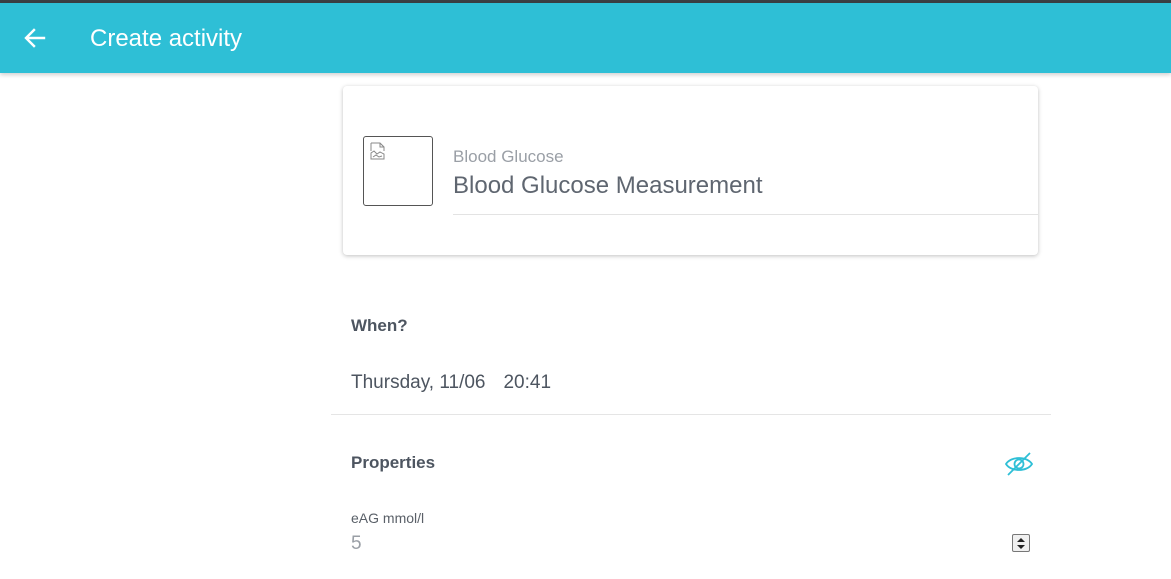  What do you see at coordinates (393, 462) in the screenshot?
I see `properties-heading: Properties` at bounding box center [393, 462].